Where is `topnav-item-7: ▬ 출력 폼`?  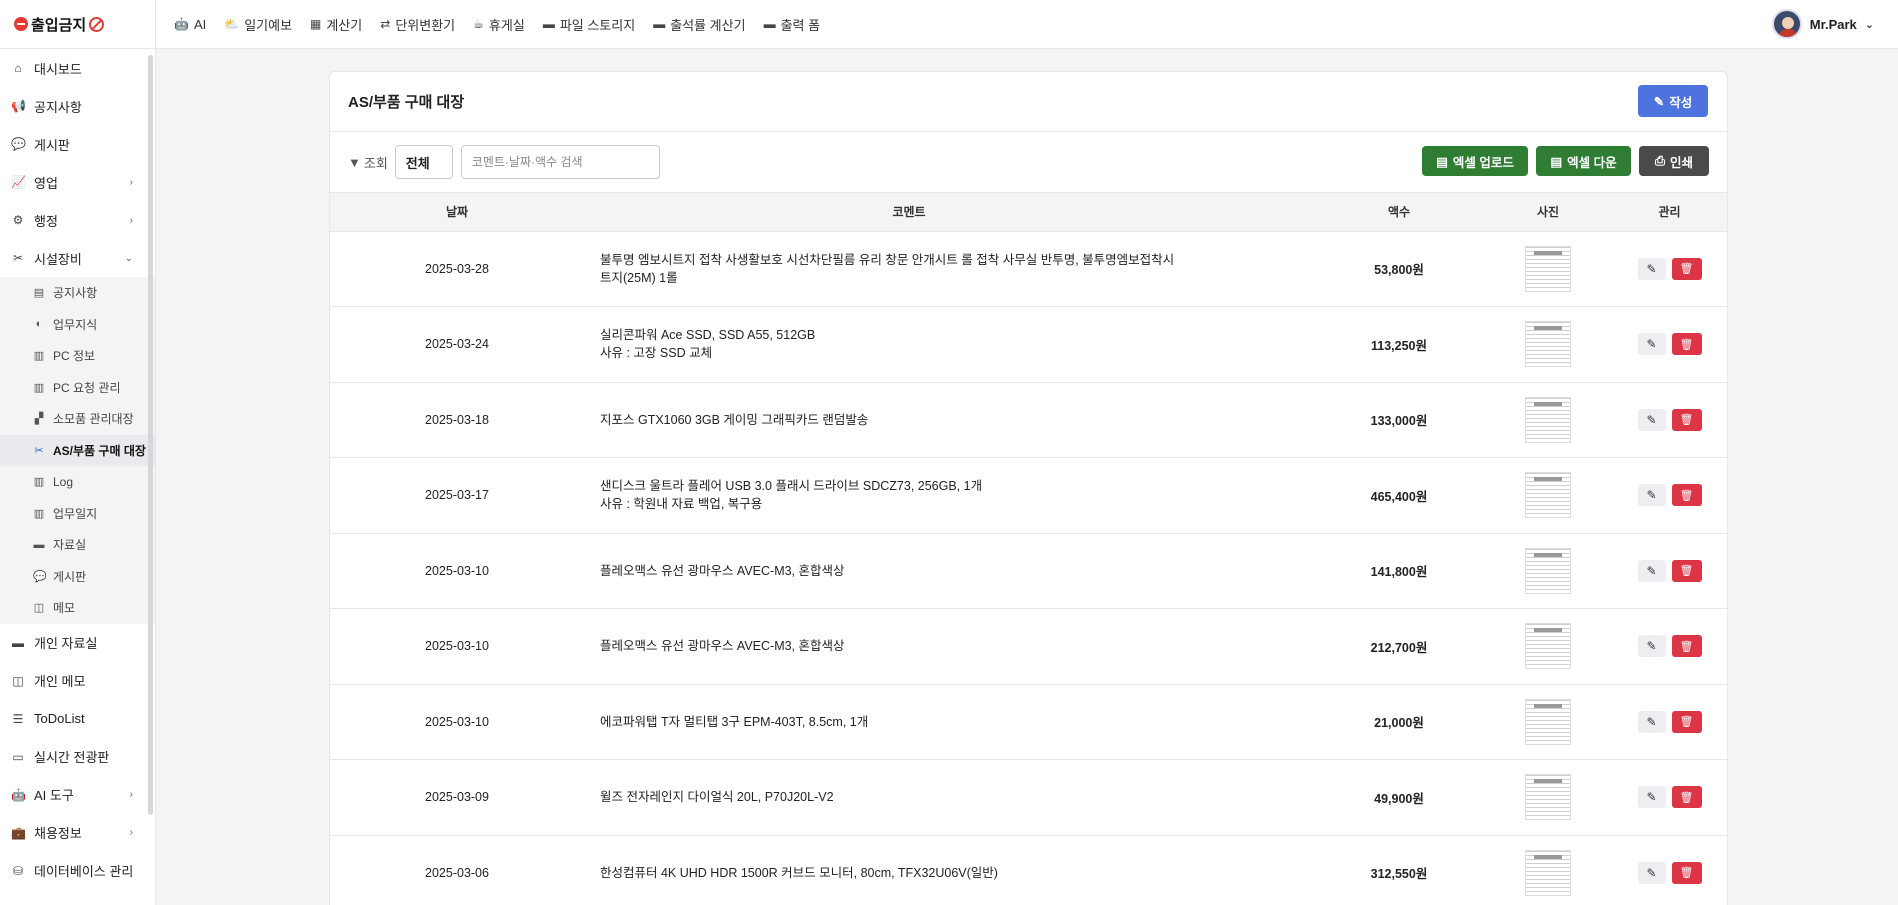
topnav-item-7: ▬ 출력 폼 is located at coordinates (792, 24).